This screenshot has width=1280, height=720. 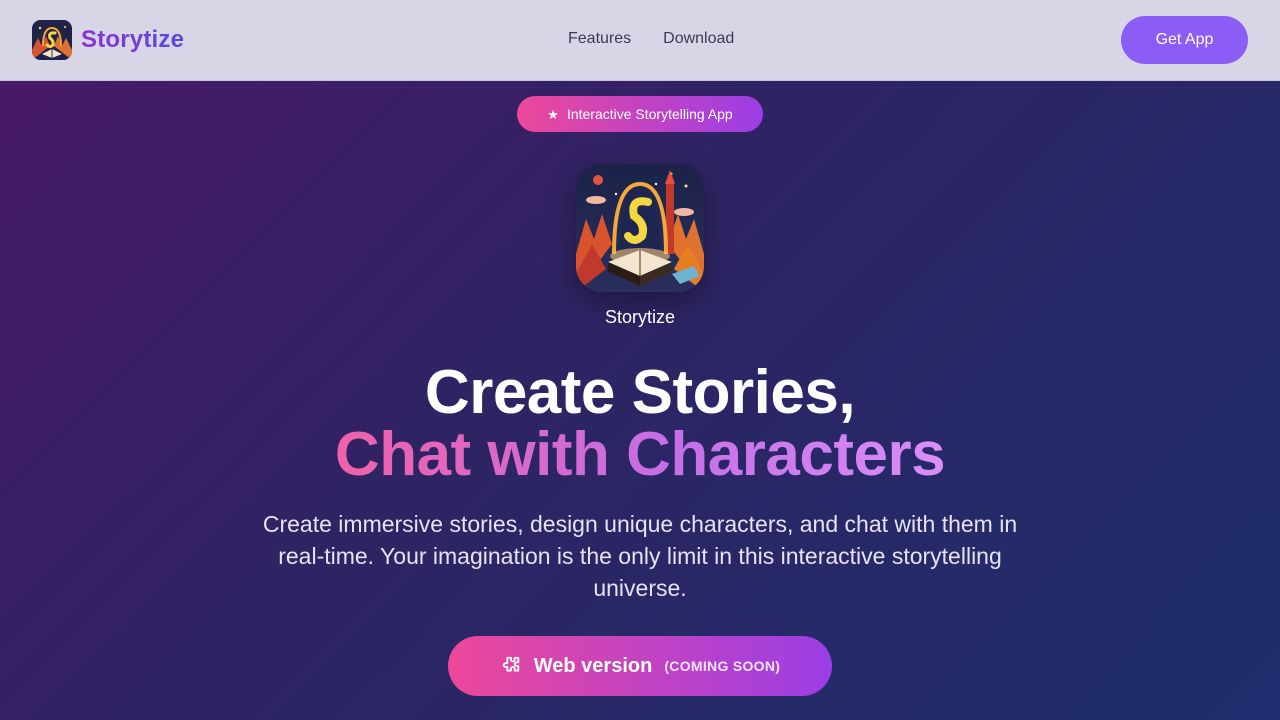 I want to click on nav-download-link: Download, so click(x=698, y=39).